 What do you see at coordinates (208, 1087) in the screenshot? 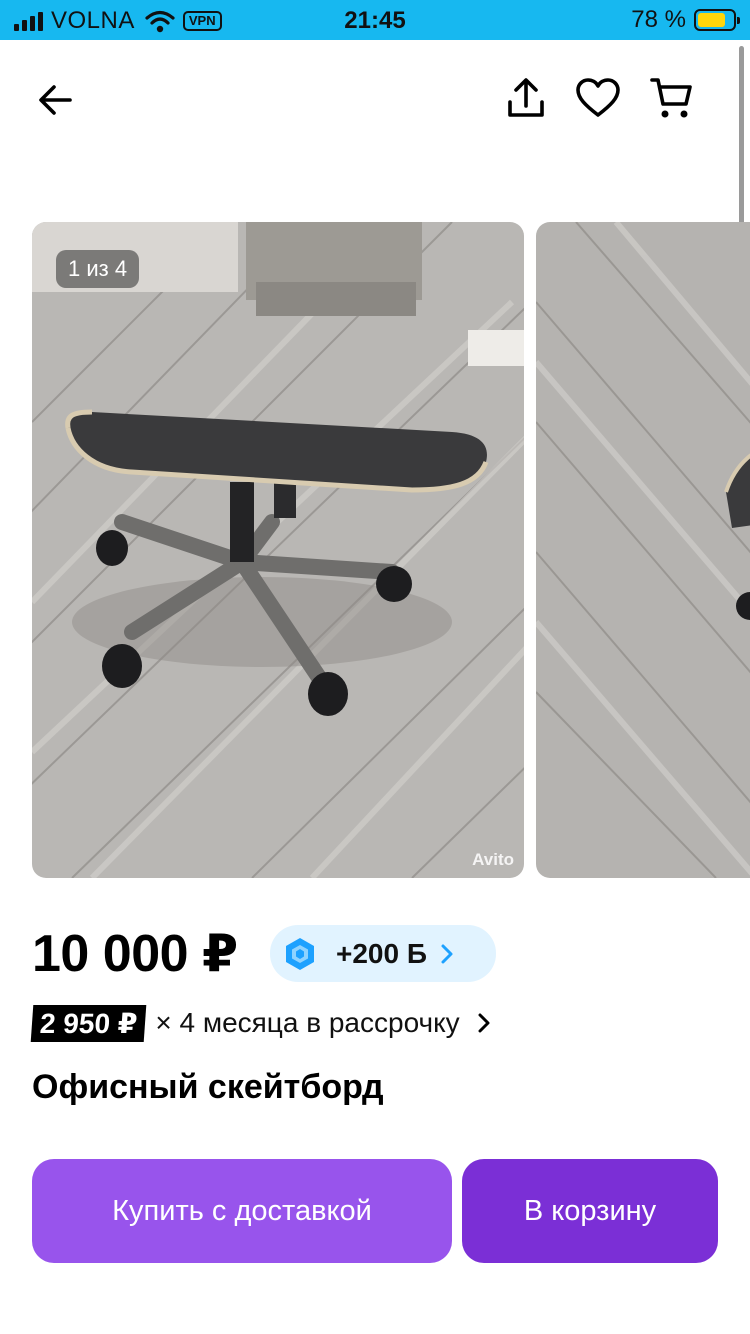
I see `item-title: Офисный скейтборд` at bounding box center [208, 1087].